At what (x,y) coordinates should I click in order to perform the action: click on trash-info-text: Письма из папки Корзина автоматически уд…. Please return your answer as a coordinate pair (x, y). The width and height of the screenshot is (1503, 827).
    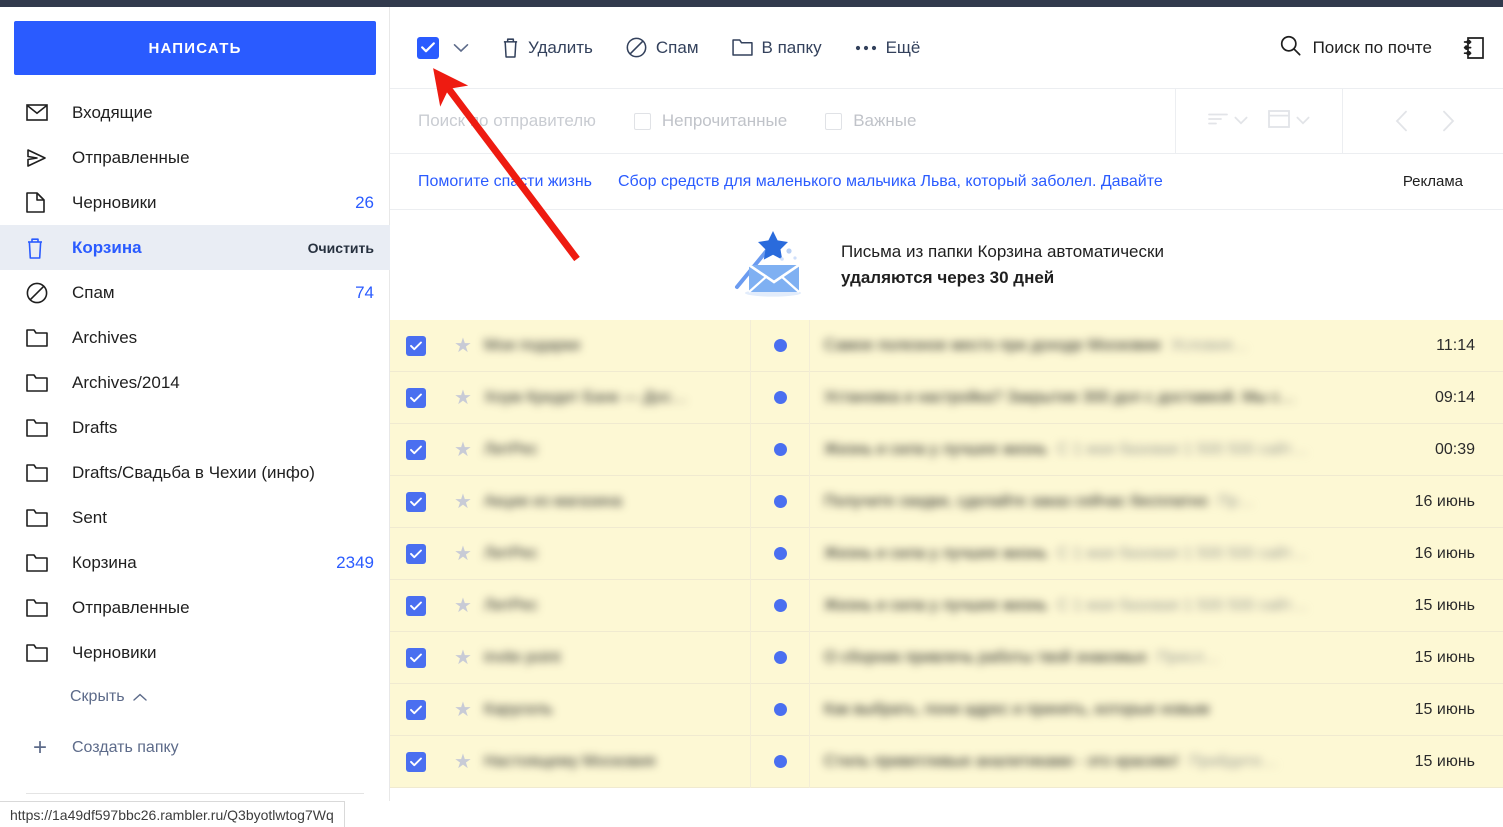
    Looking at the image, I should click on (1002, 265).